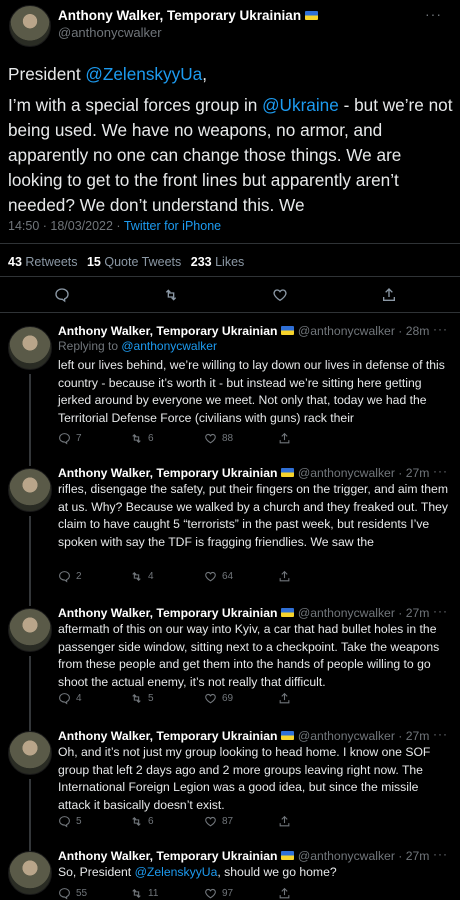 The width and height of the screenshot is (460, 900). What do you see at coordinates (115, 226) in the screenshot?
I see `tweet-timestamp: 14:50 · 18/03/2022 · Twitter for iPhone` at bounding box center [115, 226].